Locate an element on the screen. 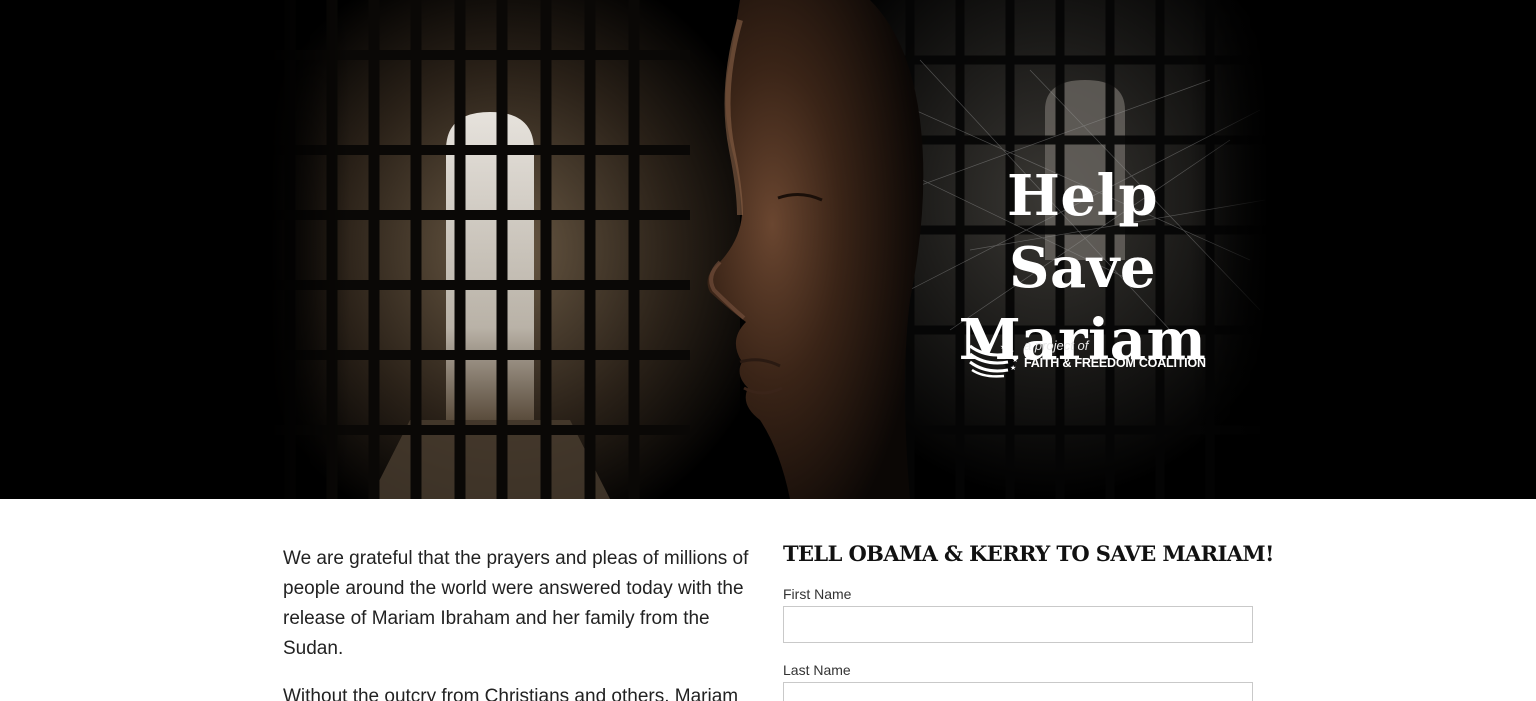 Image resolution: width=1536 pixels, height=701 pixels. last-name-label: Last Name is located at coordinates (817, 670).